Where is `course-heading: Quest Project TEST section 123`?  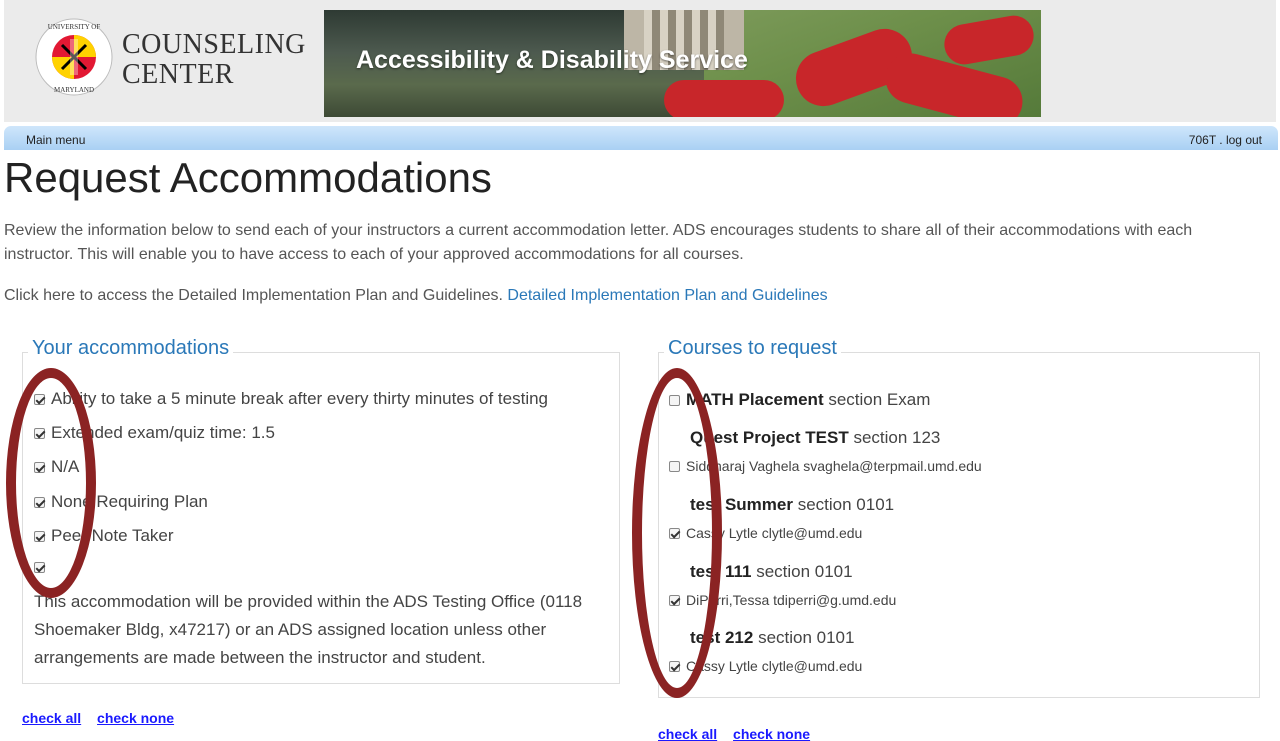
course-heading: Quest Project TEST section 123 is located at coordinates (815, 438).